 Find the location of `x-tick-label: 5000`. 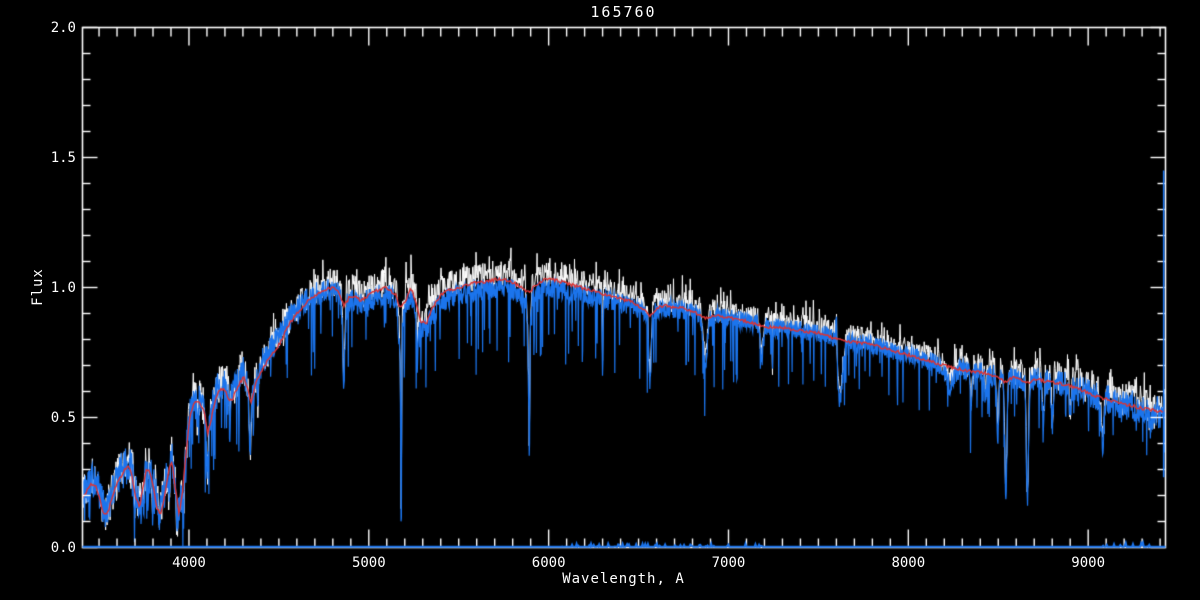

x-tick-label: 5000 is located at coordinates (368, 563).